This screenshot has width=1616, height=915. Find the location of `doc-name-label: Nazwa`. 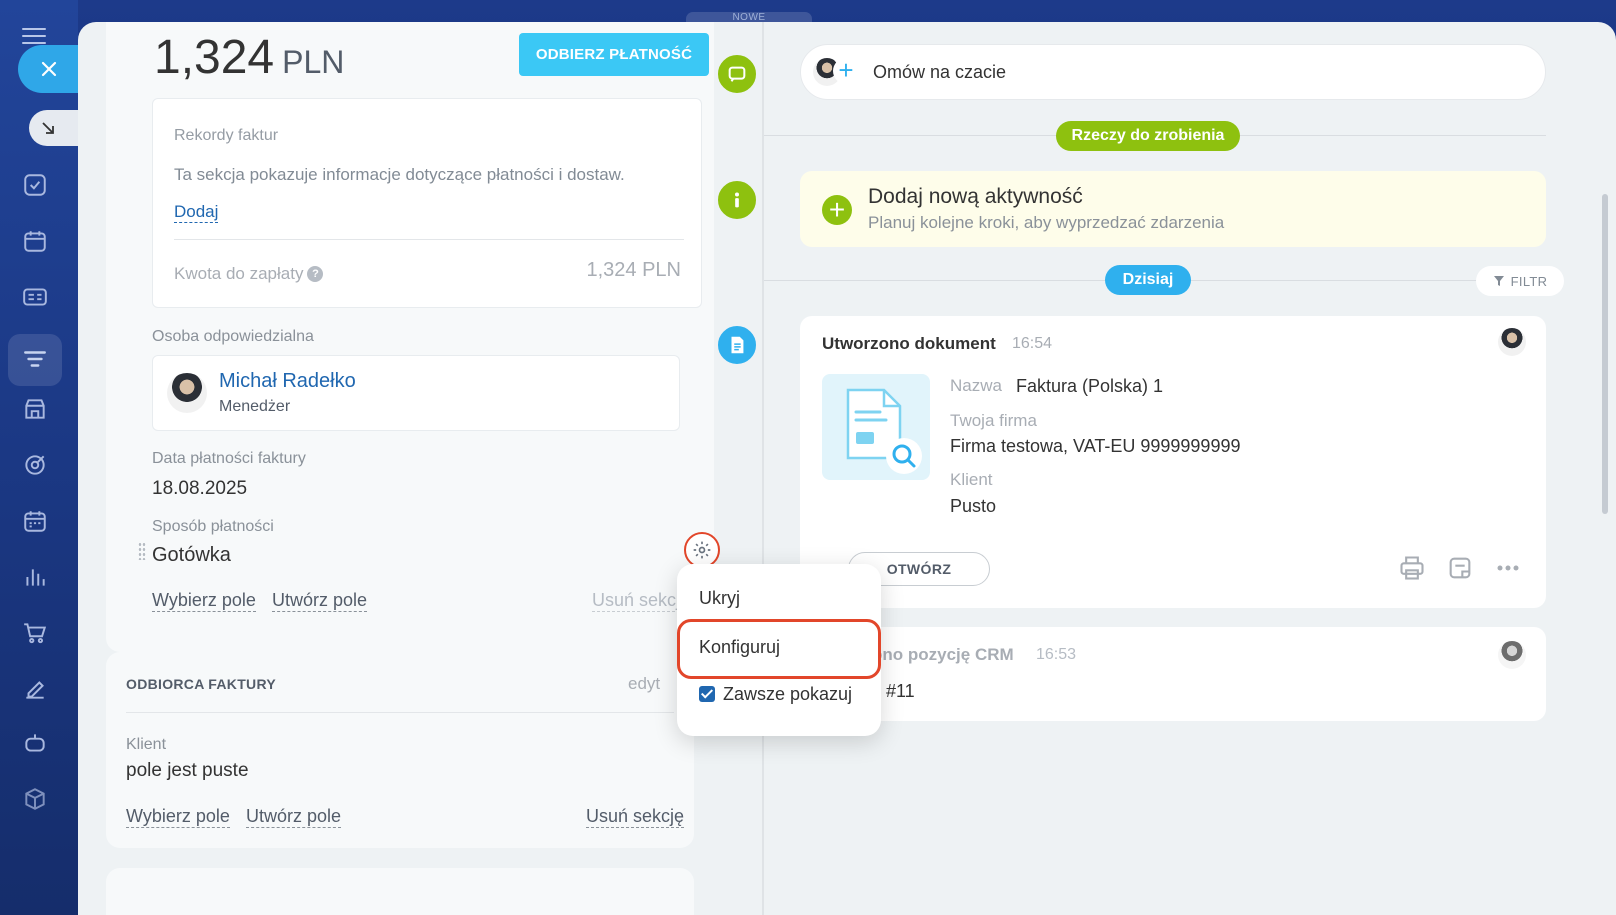

doc-name-label: Nazwa is located at coordinates (976, 385).